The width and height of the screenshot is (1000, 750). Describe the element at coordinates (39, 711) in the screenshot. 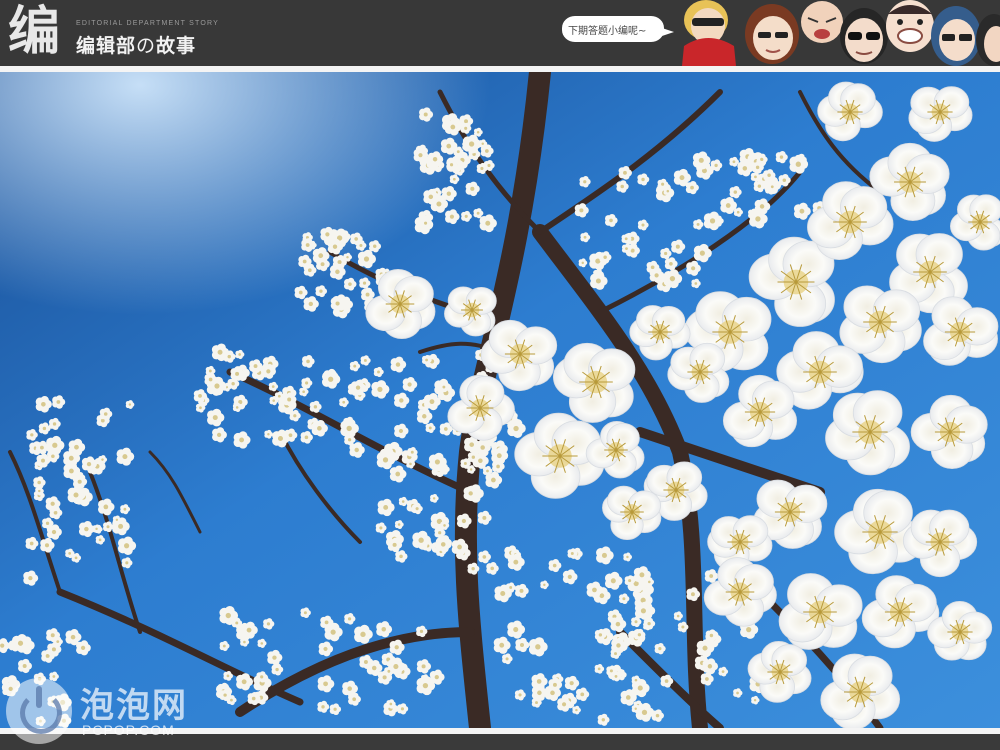

I see `power-icon` at that location.